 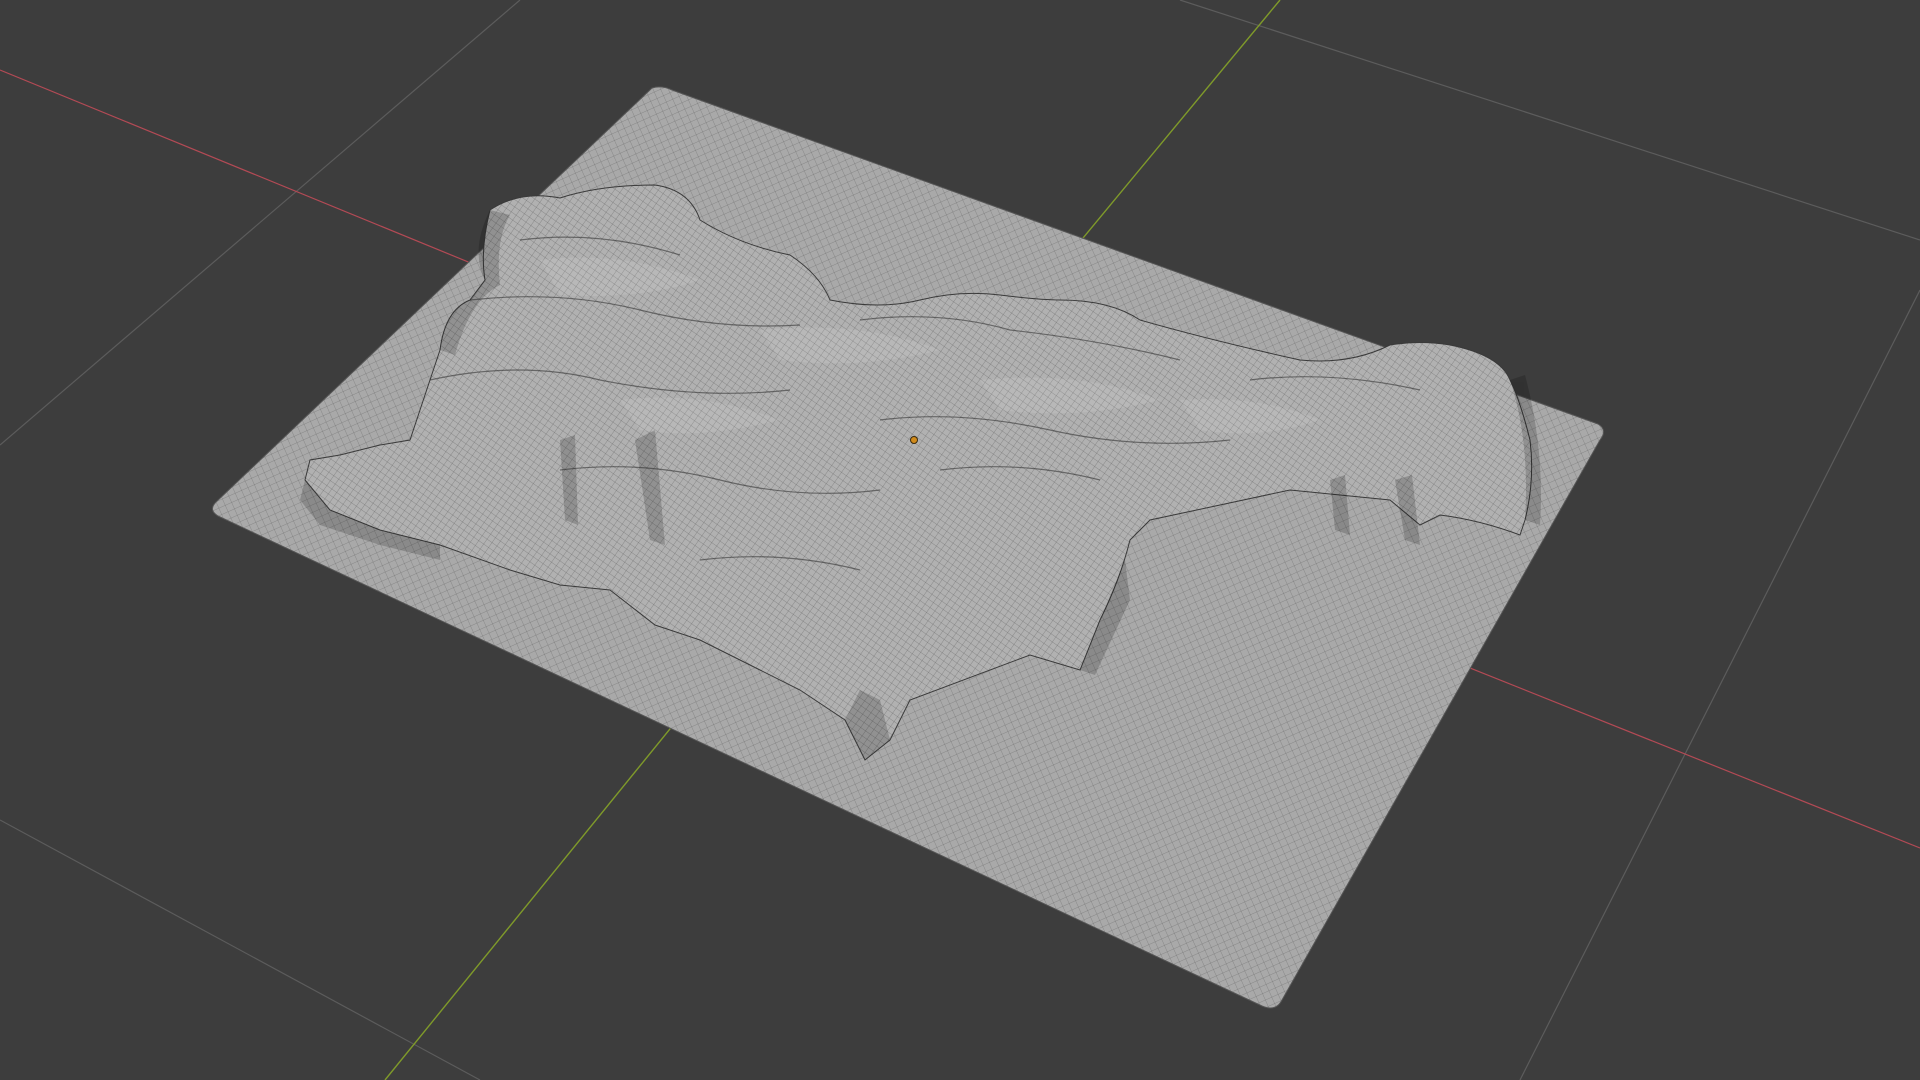 I want to click on object-origin-icon, so click(x=914, y=440).